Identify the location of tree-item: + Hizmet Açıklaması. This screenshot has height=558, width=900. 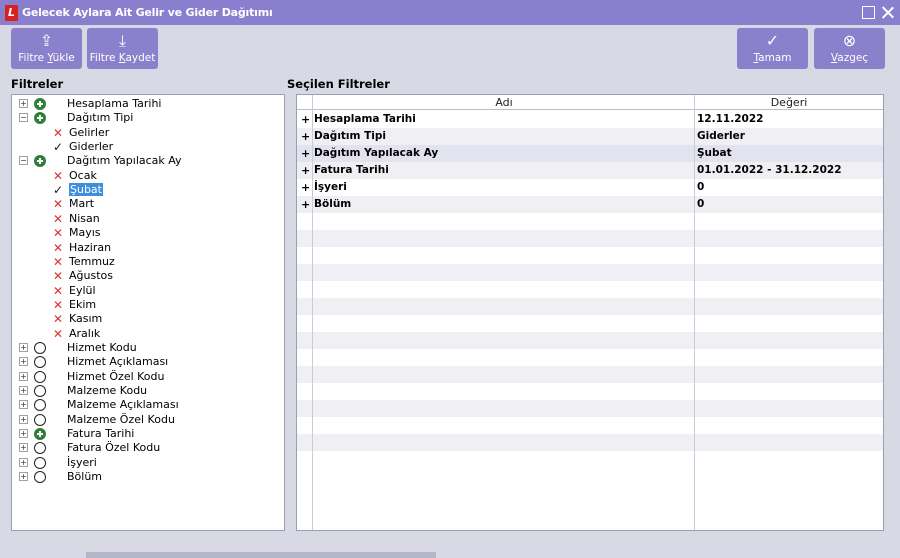
(148, 362).